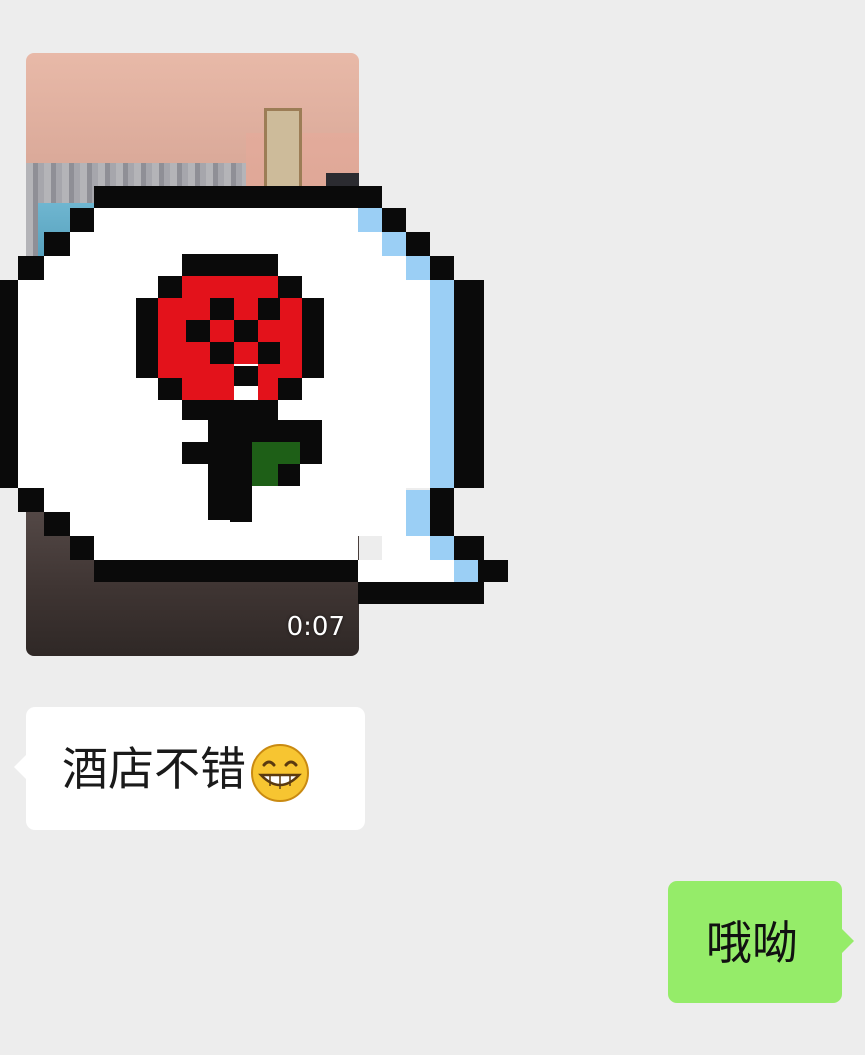 The image size is (865, 1055). I want to click on incoming-message-bubble: 酒店不错, so click(189, 768).